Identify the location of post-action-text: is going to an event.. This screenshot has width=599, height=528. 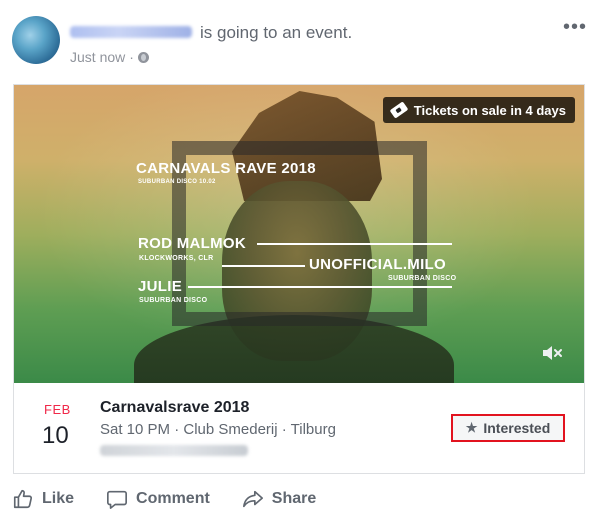
(276, 32).